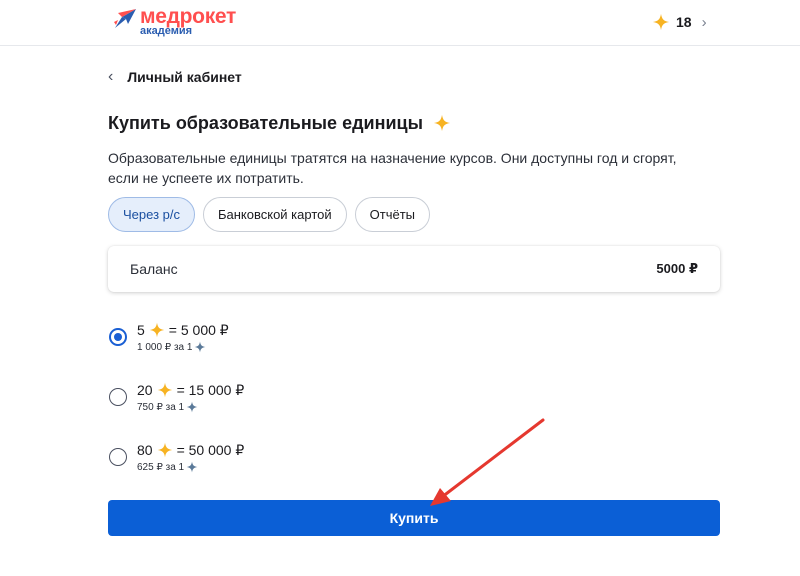  What do you see at coordinates (704, 22) in the screenshot?
I see `chevron-right-icon: ›` at bounding box center [704, 22].